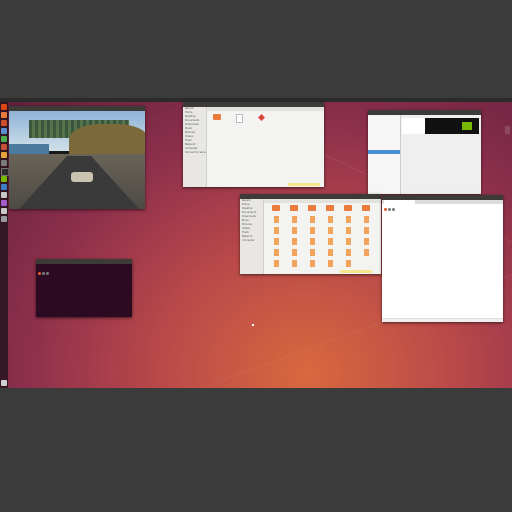 This screenshot has width=512, height=512. Describe the element at coordinates (4, 131) in the screenshot. I see `launcher-writer-icon` at that location.